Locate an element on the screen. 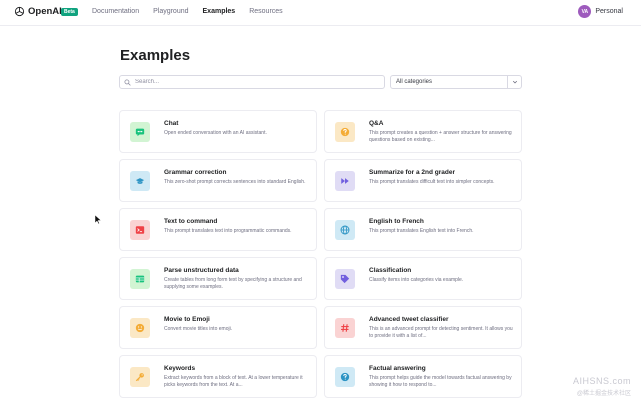 This screenshot has height=400, width=641. openai-logo-icon is located at coordinates (19, 11).